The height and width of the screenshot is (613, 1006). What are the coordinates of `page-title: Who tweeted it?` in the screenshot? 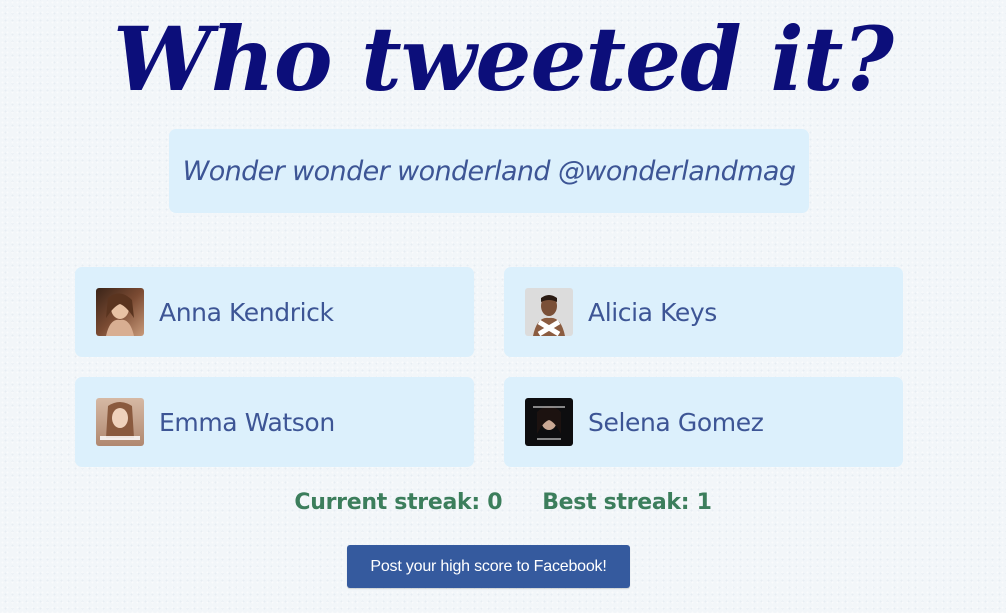 It's located at (503, 59).